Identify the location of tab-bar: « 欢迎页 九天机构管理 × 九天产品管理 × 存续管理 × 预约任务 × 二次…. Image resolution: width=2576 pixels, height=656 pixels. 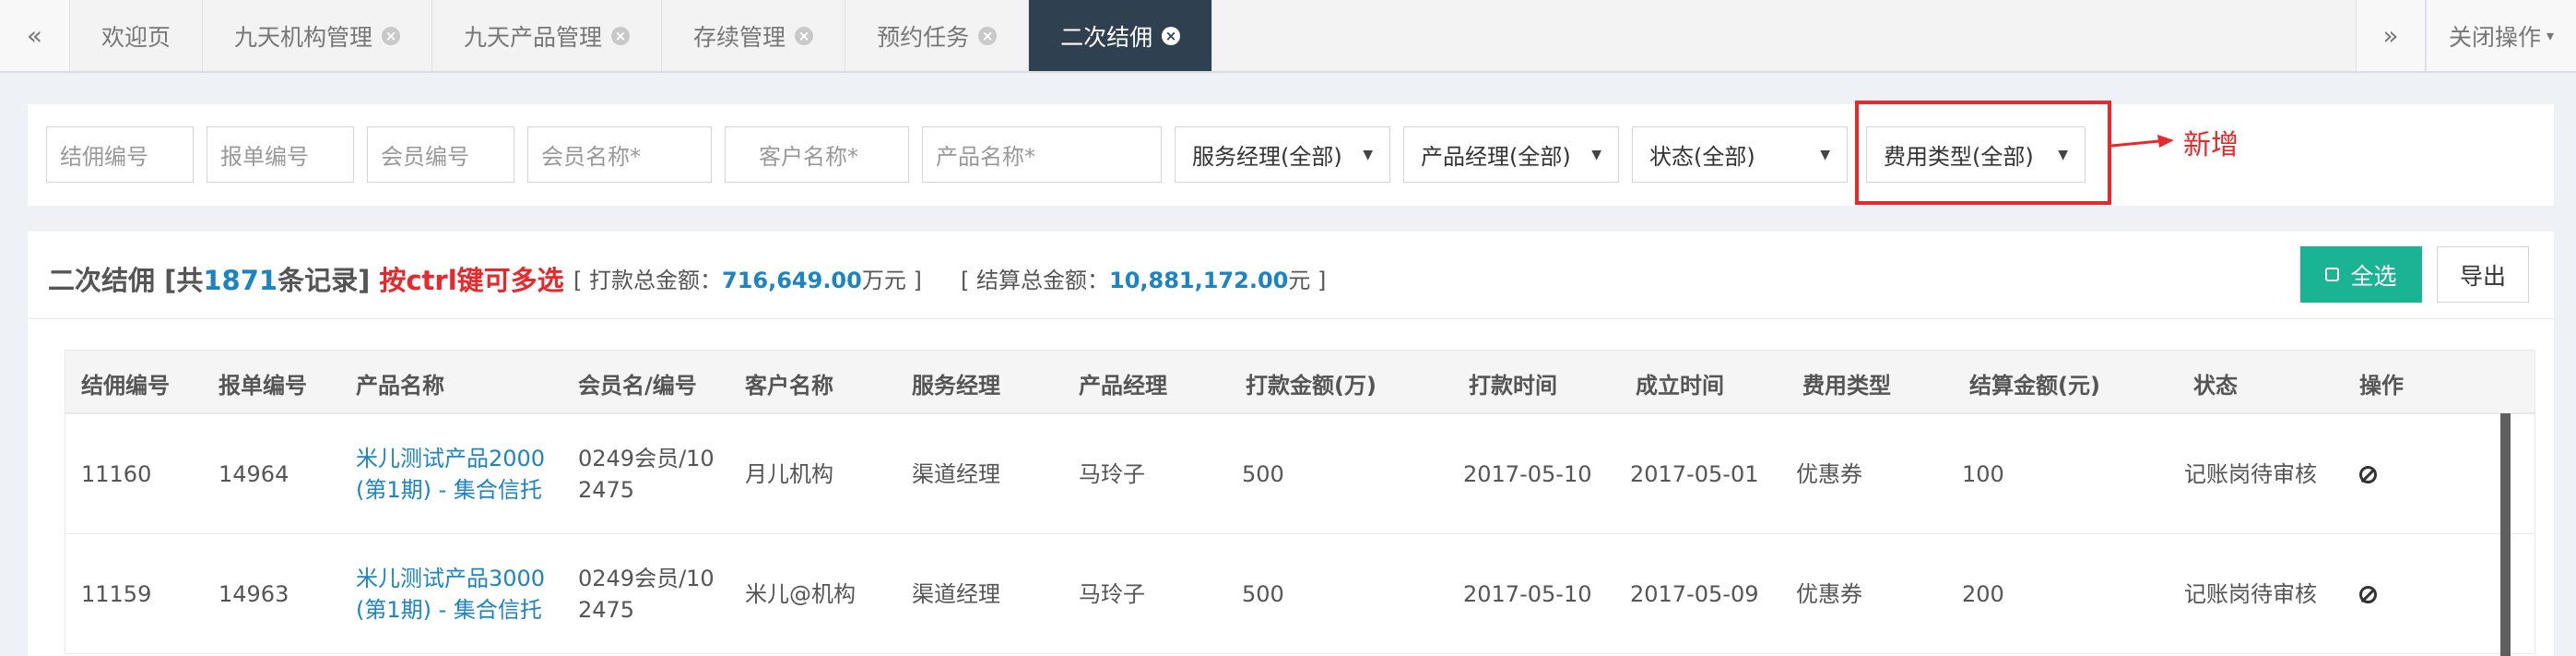
(1288, 36).